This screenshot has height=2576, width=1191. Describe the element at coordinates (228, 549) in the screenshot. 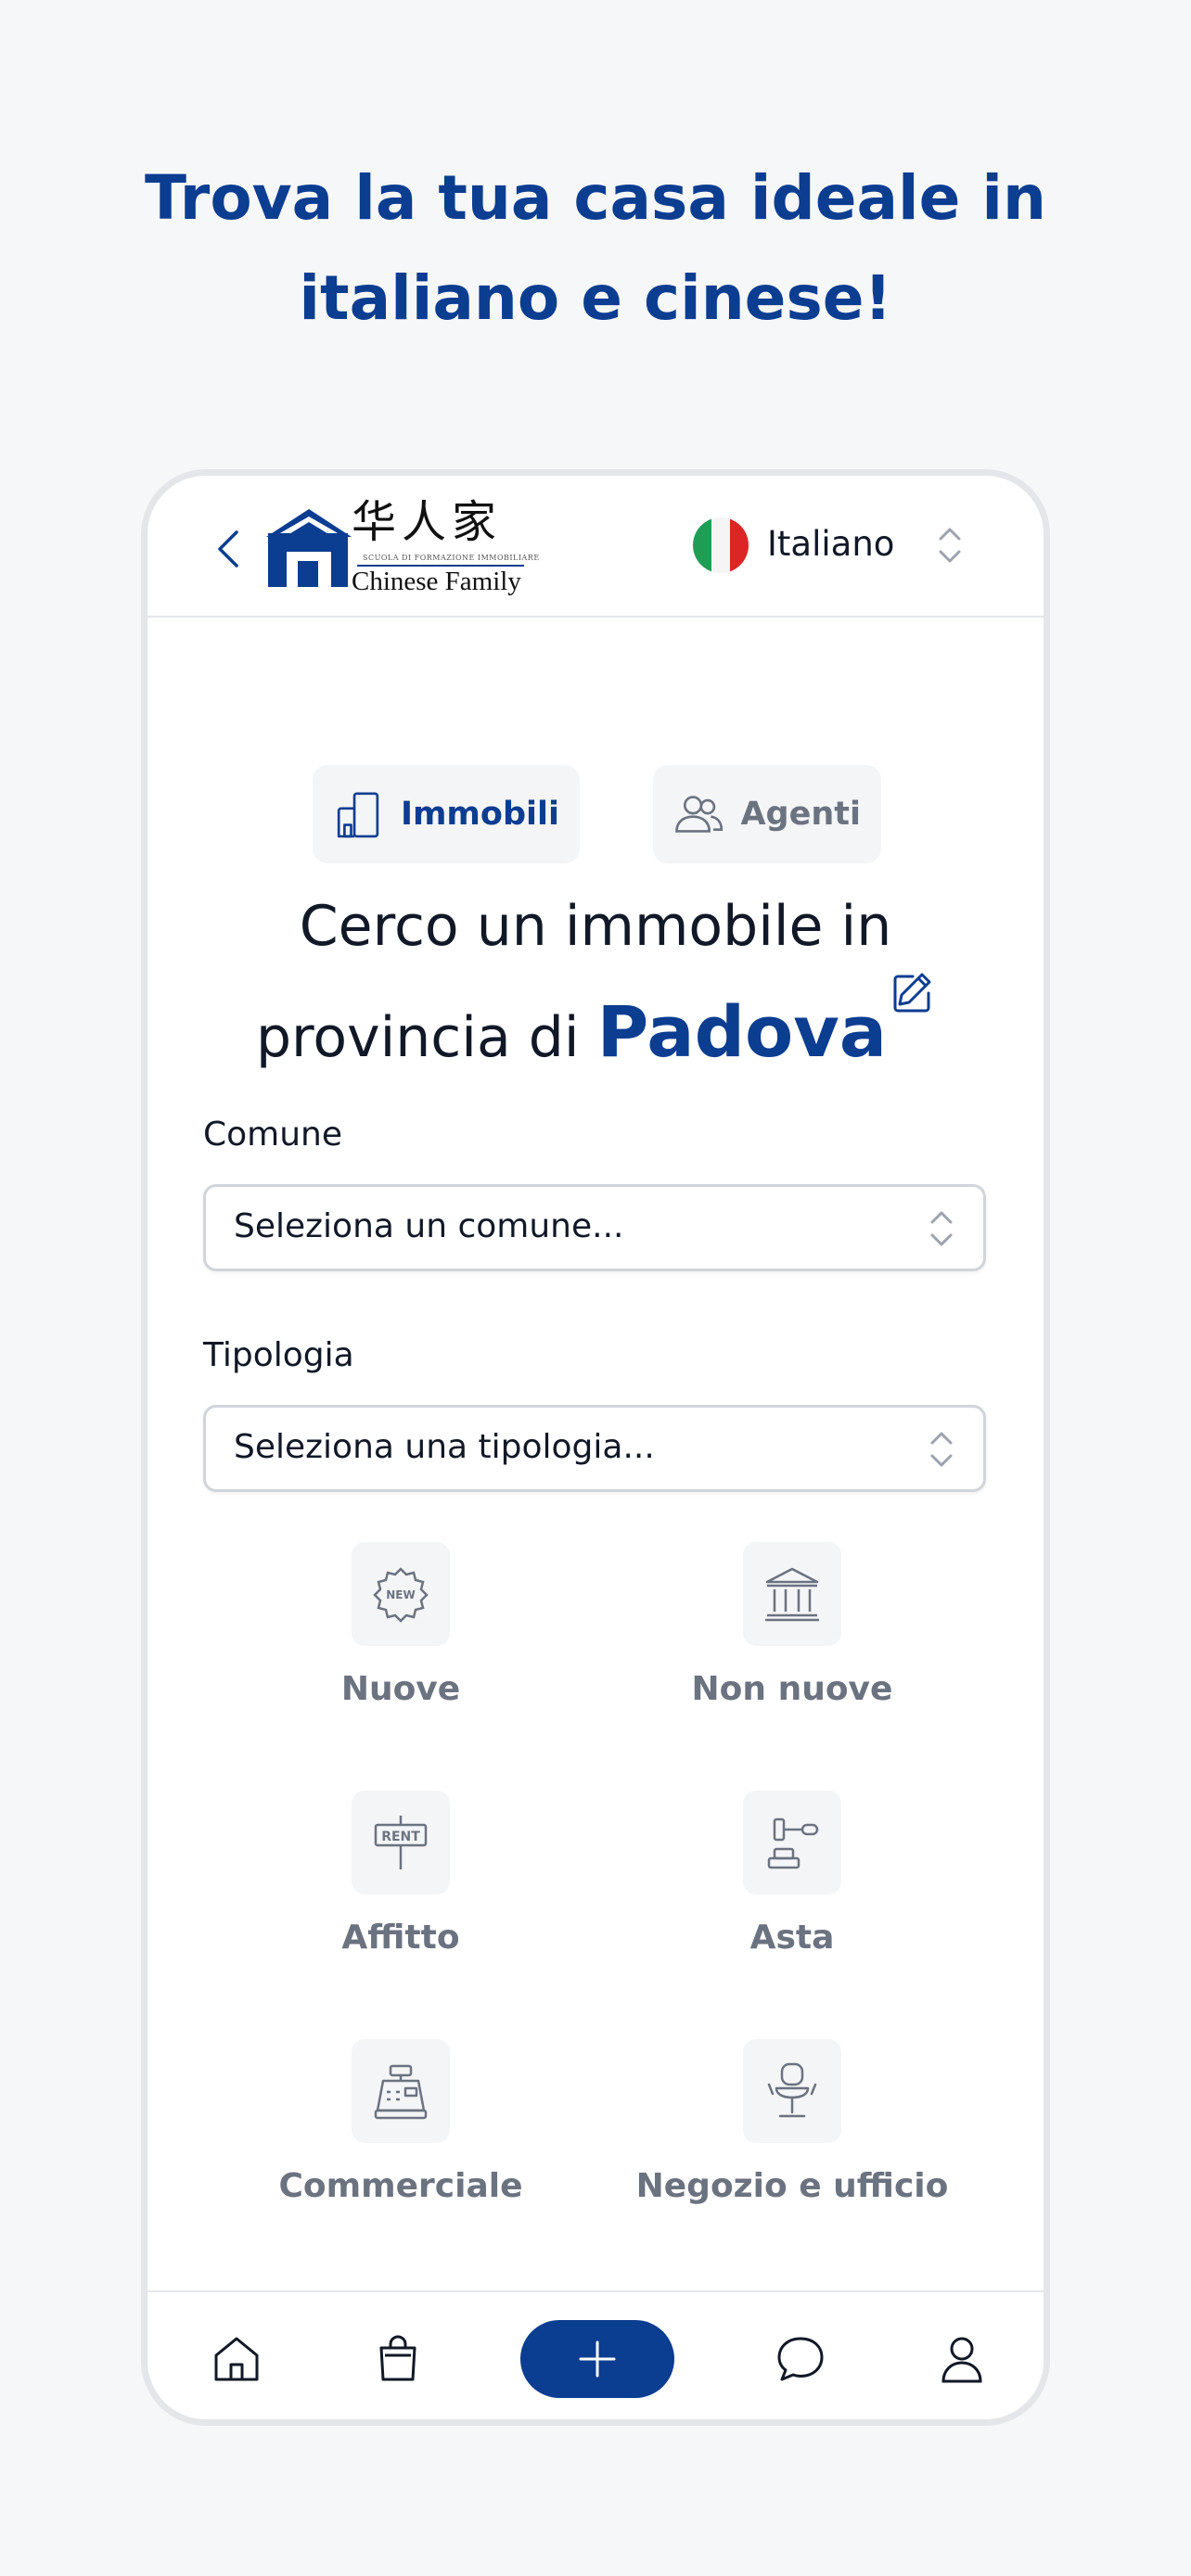

I see `chevron-left-icon` at that location.